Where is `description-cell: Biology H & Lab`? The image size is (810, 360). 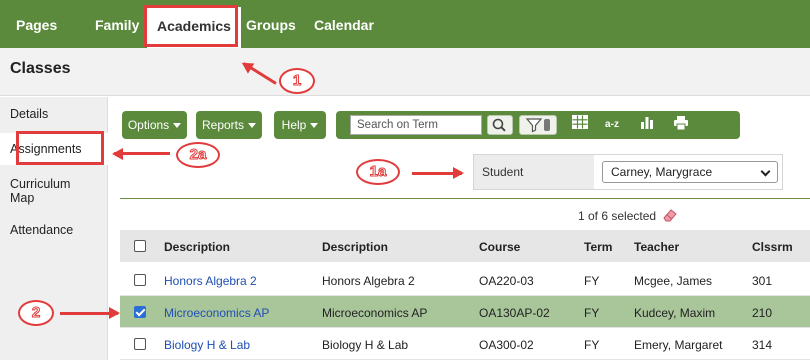 description-cell: Biology H & Lab is located at coordinates (365, 345).